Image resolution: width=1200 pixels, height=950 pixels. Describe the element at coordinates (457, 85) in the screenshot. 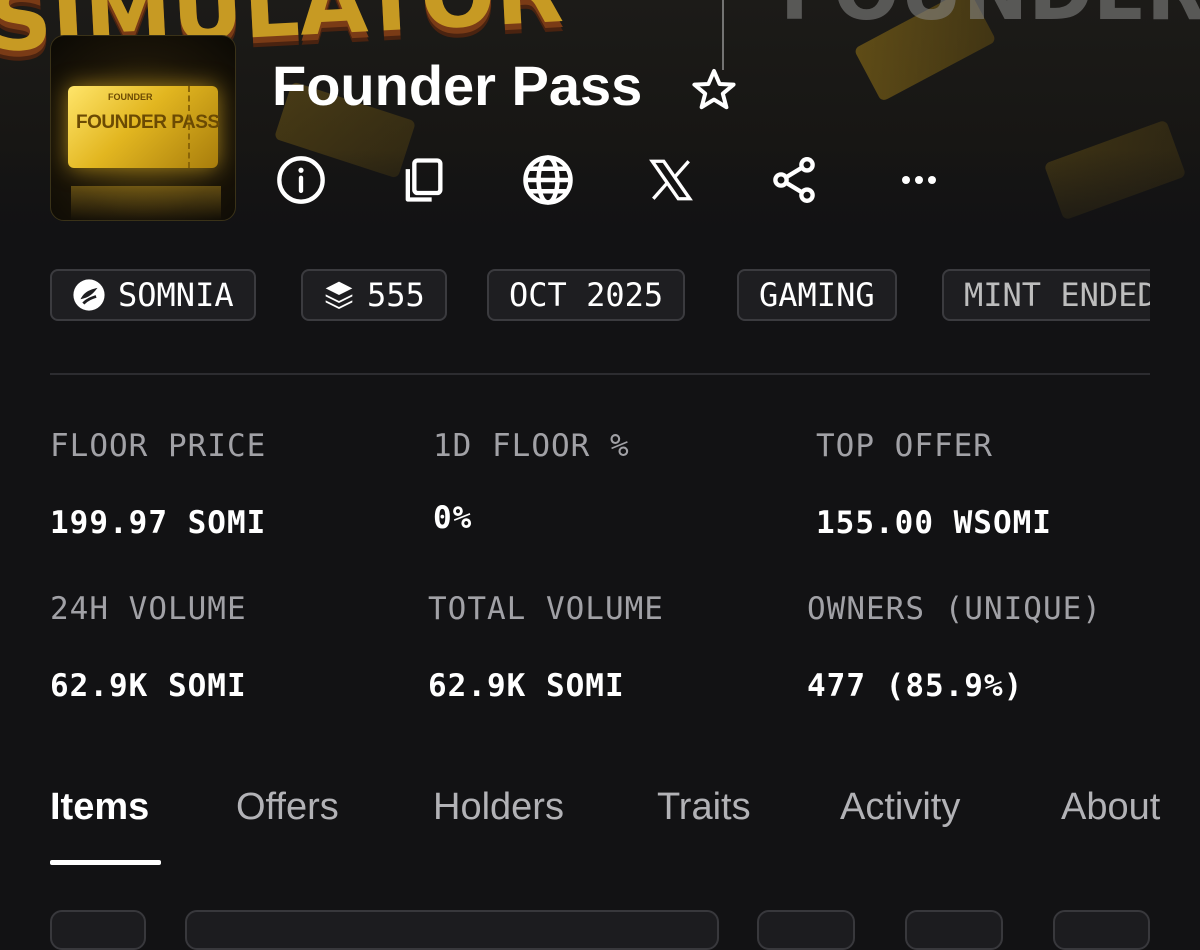

I see `collection-title: Founder Pass` at that location.